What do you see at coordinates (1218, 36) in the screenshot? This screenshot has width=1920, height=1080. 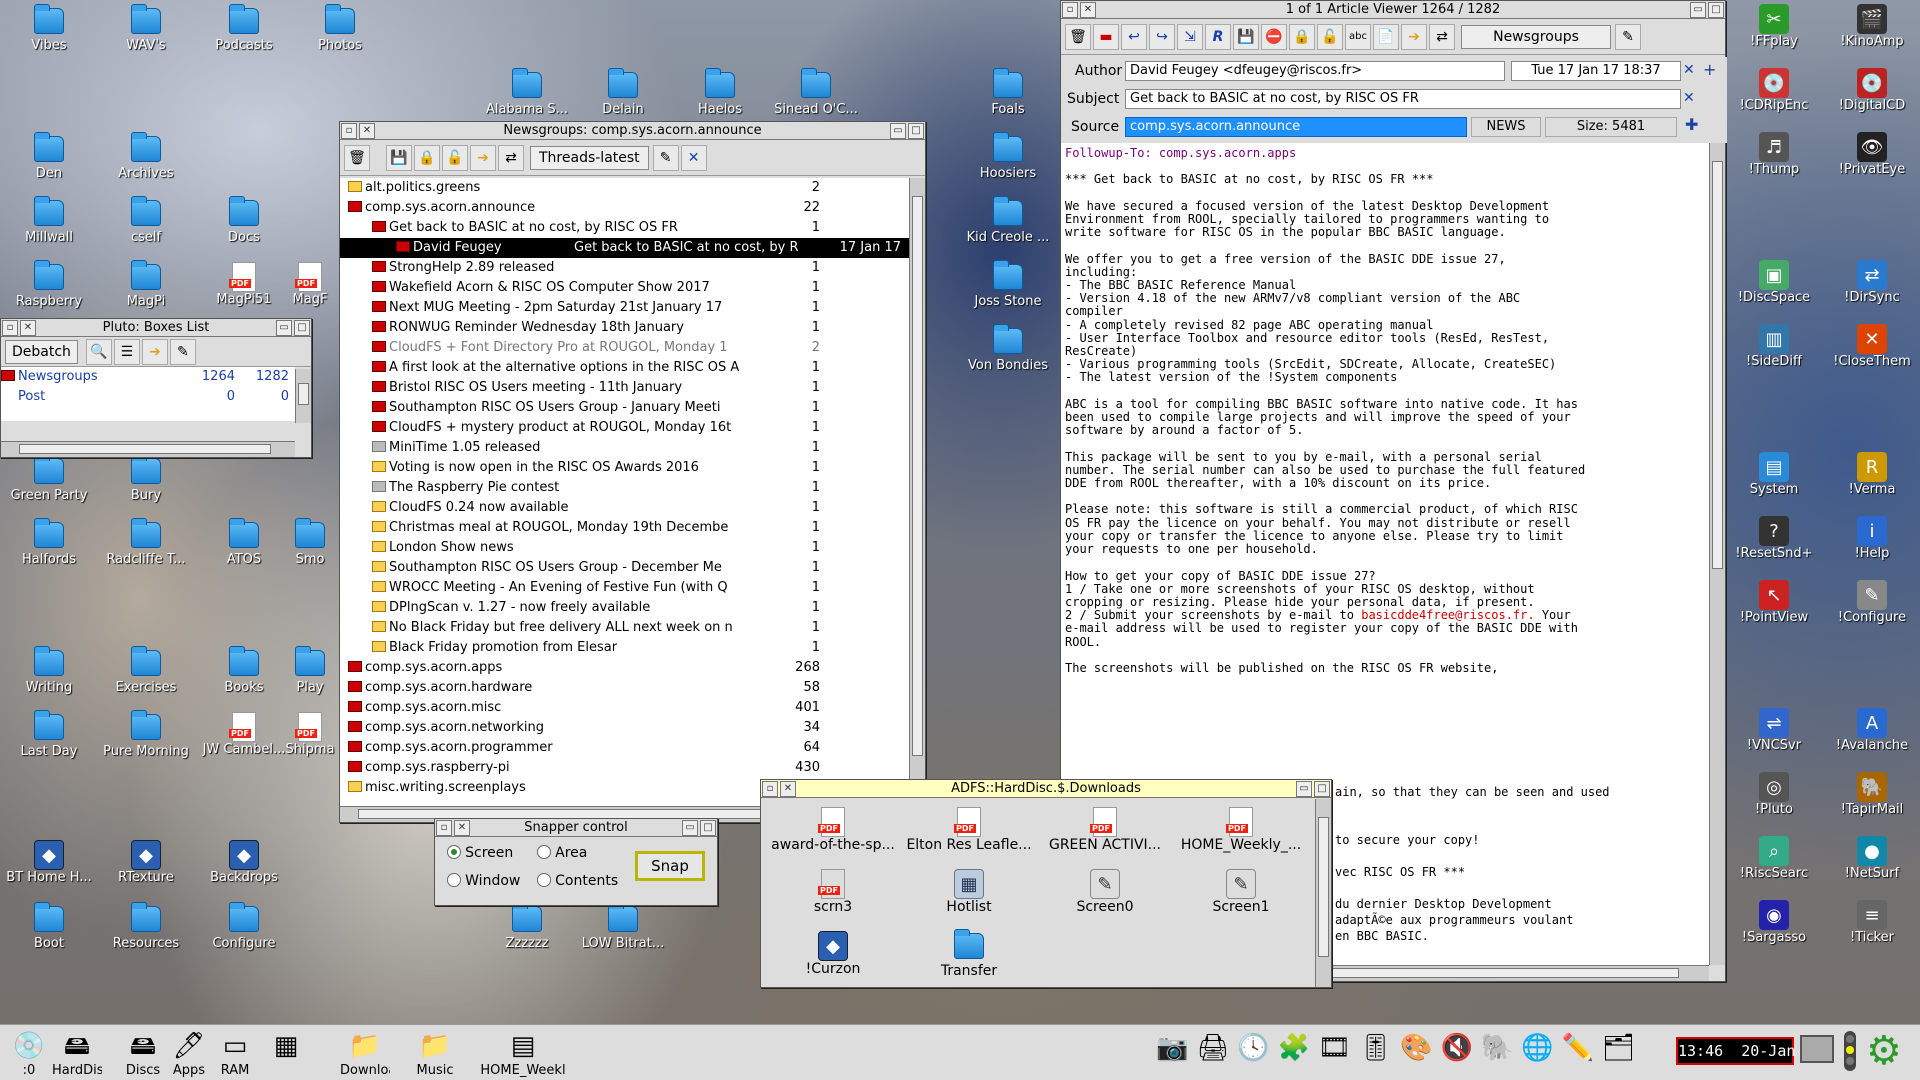 I see `reply-all-icon: R` at bounding box center [1218, 36].